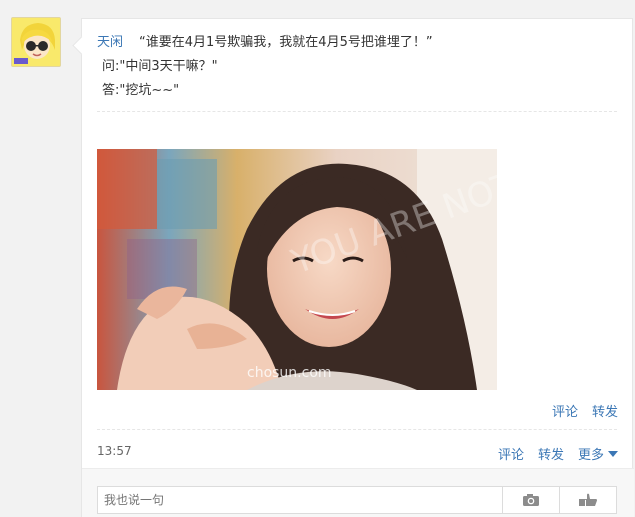 Image resolution: width=635 pixels, height=517 pixels. I want to click on post-time: 13:57, so click(114, 451).